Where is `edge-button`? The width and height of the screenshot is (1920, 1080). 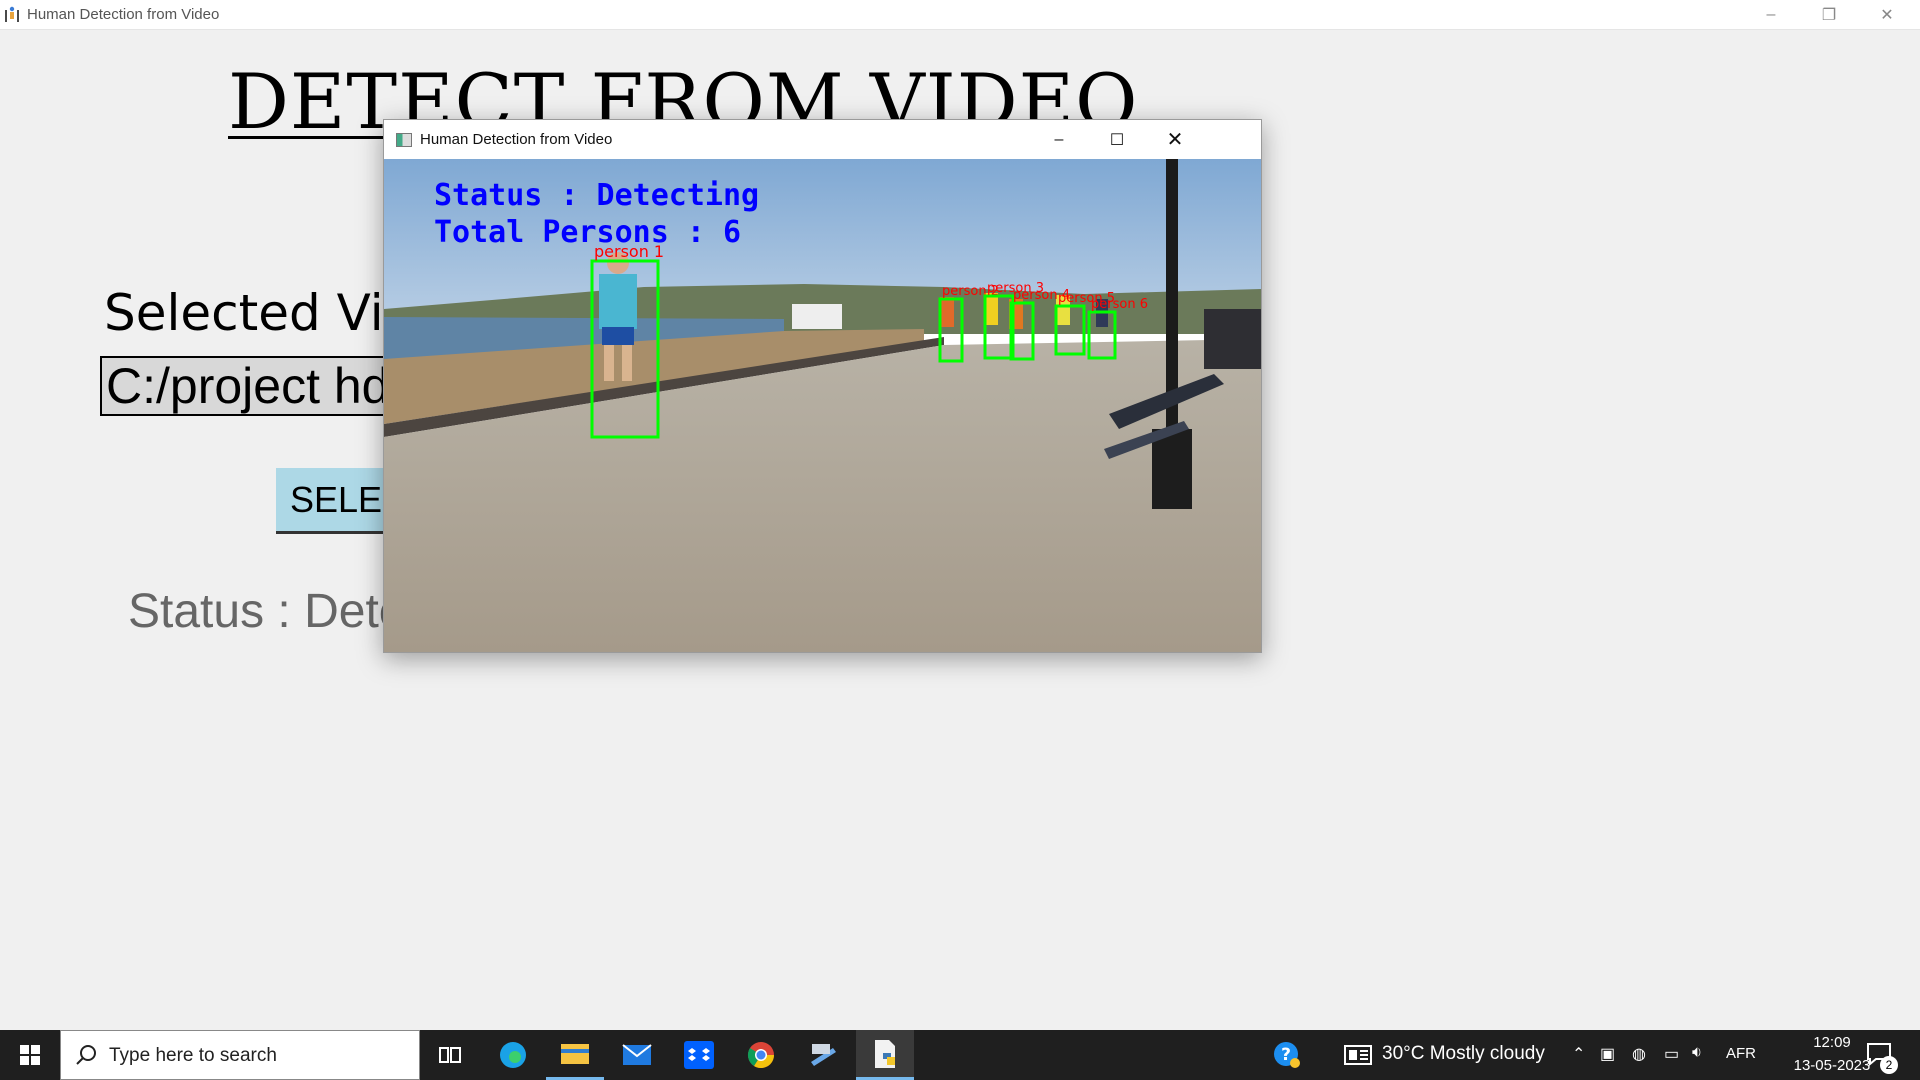
edge-button is located at coordinates (513, 1055).